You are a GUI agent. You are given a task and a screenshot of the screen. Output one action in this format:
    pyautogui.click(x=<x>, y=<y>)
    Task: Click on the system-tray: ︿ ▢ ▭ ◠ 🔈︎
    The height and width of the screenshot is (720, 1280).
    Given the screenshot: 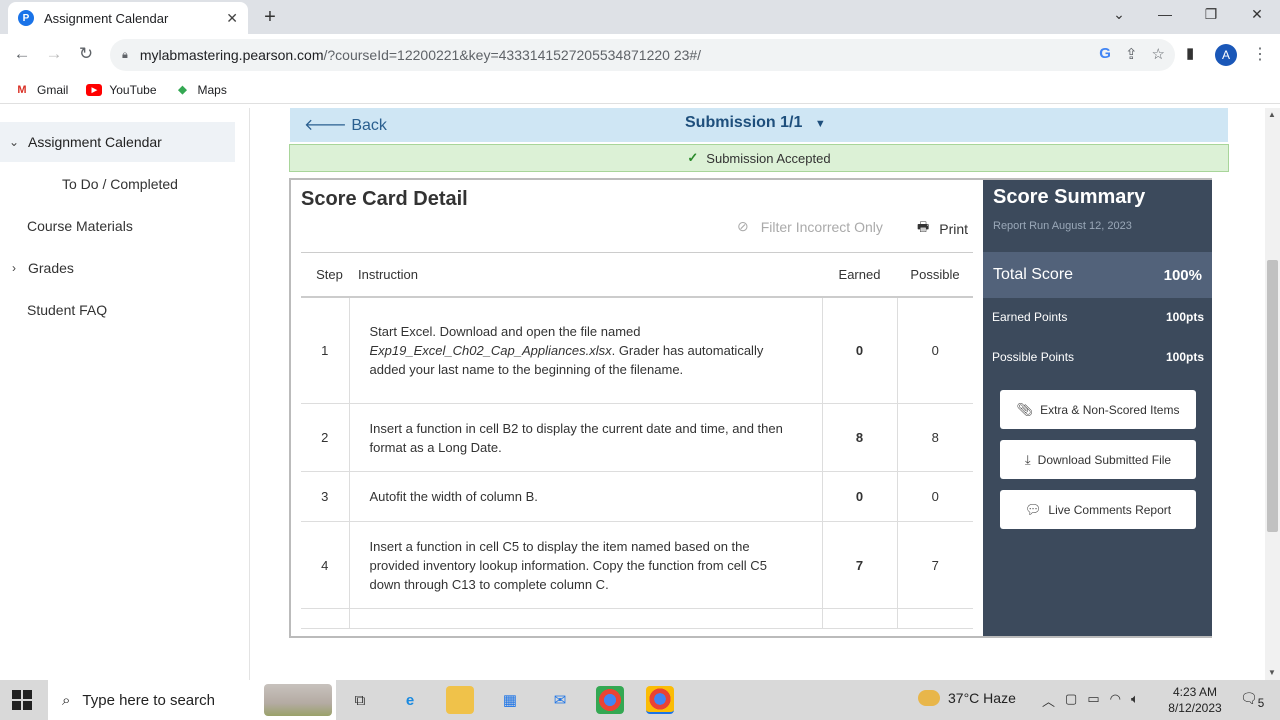 What is the action you would take?
    pyautogui.click(x=1090, y=700)
    